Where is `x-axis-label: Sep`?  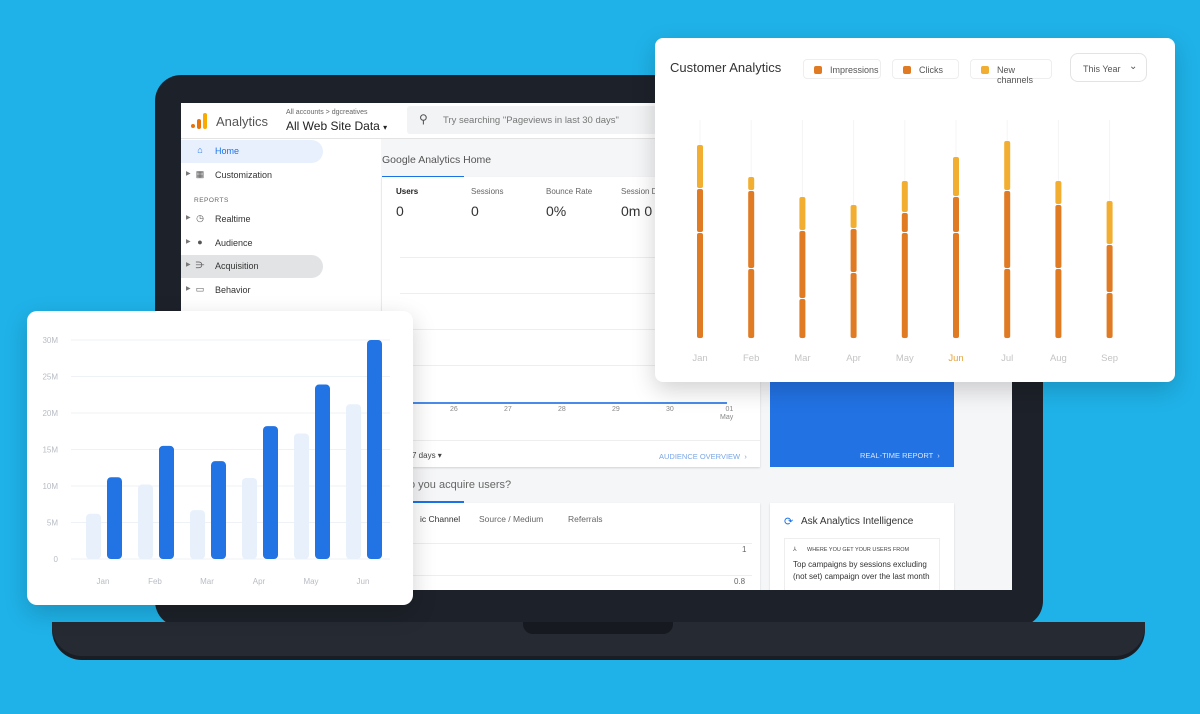 x-axis-label: Sep is located at coordinates (1109, 358).